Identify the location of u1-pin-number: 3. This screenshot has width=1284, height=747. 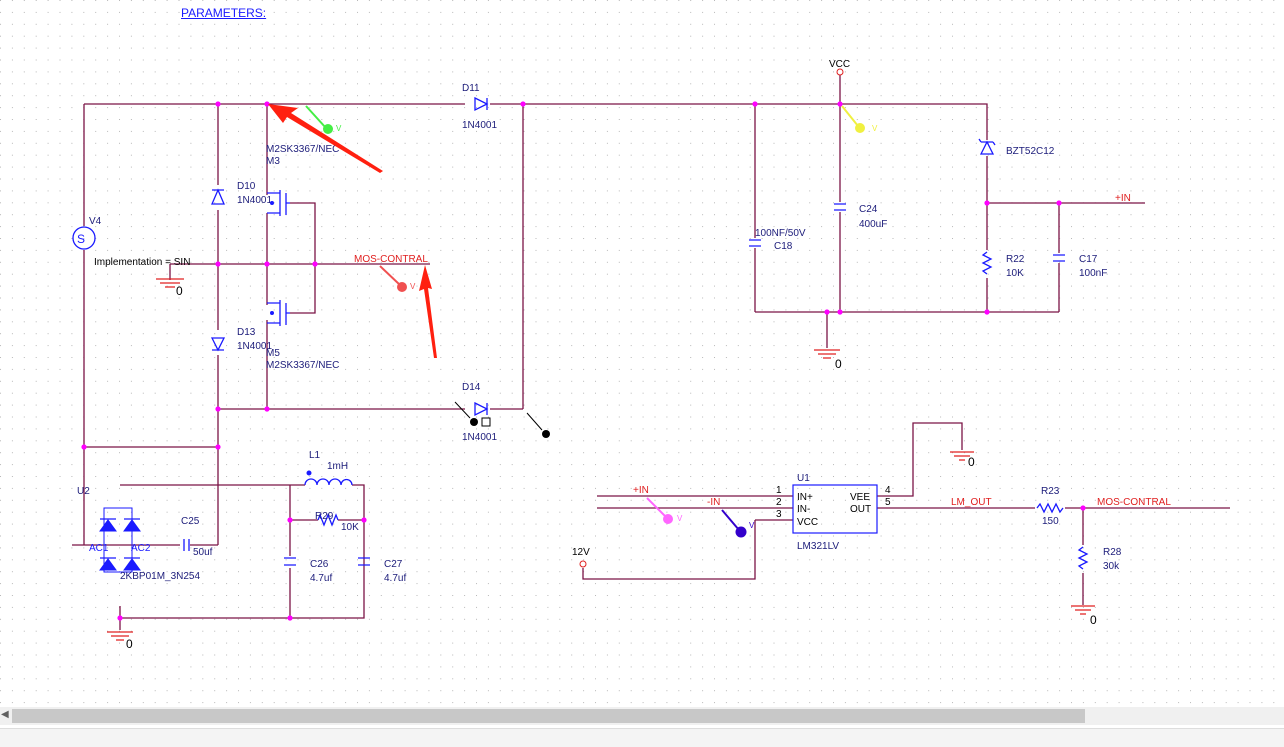
(779, 514).